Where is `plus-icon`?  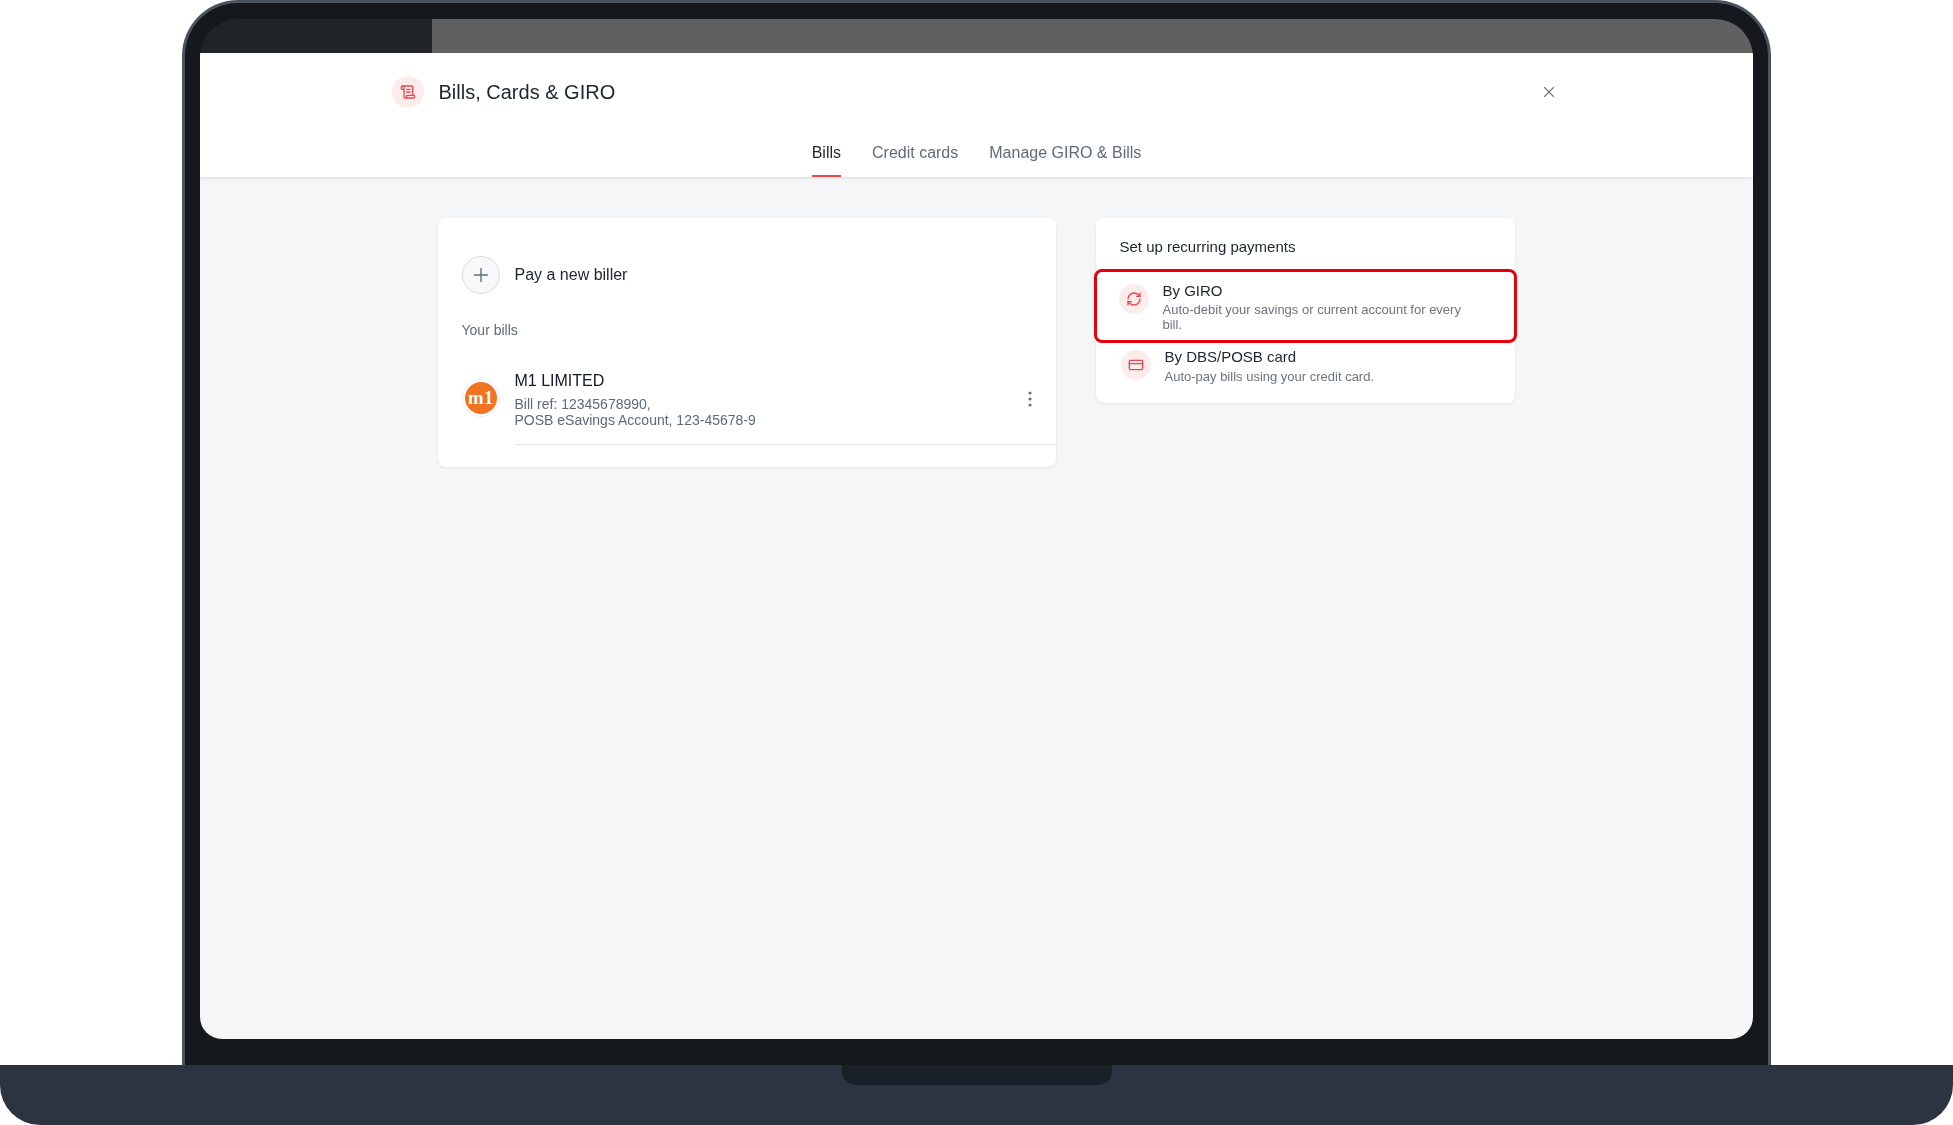
plus-icon is located at coordinates (480, 275).